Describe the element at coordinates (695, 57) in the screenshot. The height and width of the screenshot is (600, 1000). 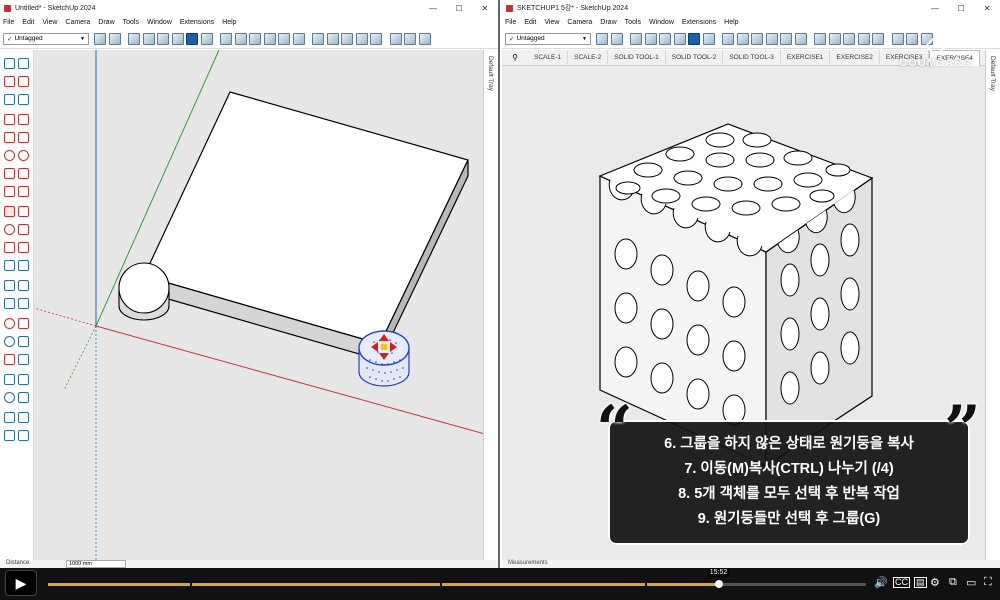
I see `tab-solid-tool-2: SOLID TOOL-2` at that location.